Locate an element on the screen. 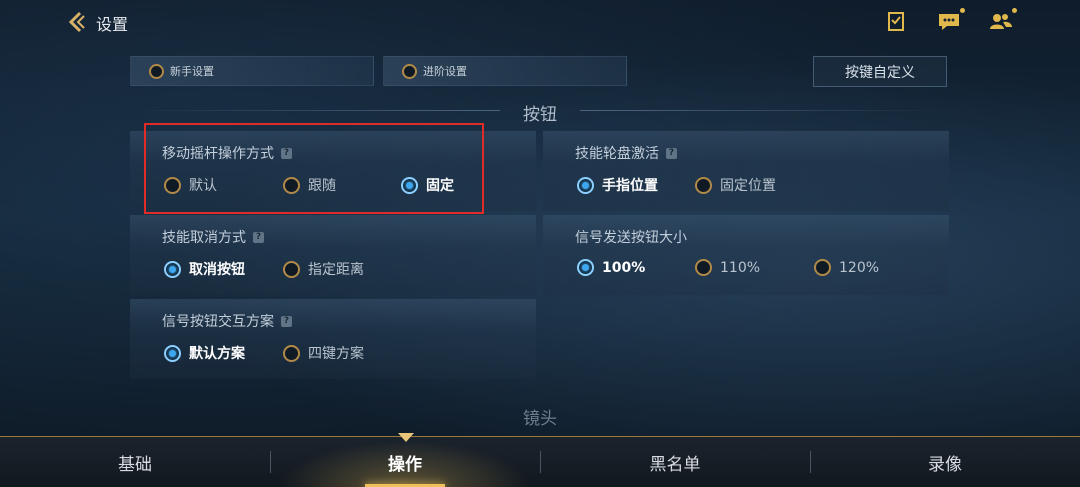  option-label: 手指位置 is located at coordinates (630, 186).